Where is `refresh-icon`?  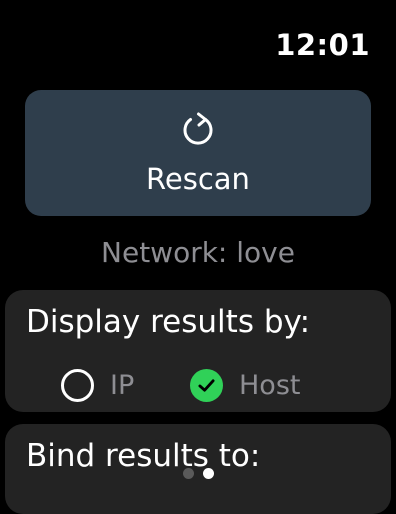
refresh-icon is located at coordinates (198, 128).